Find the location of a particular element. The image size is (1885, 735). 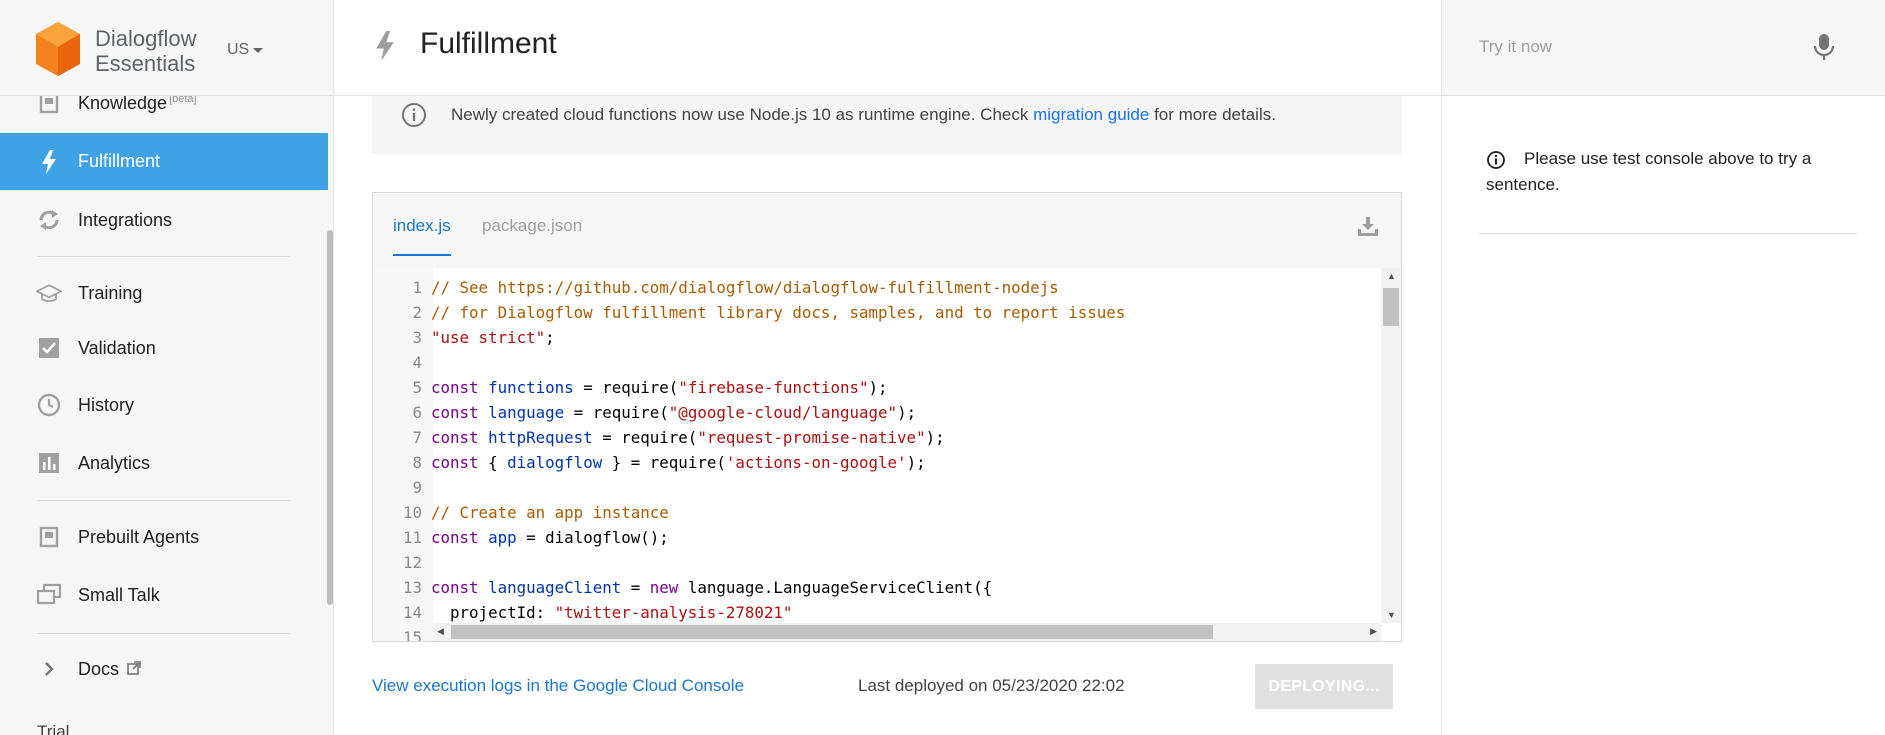

sidebar-item-fulfillment: Fulfillment is located at coordinates (164, 161).